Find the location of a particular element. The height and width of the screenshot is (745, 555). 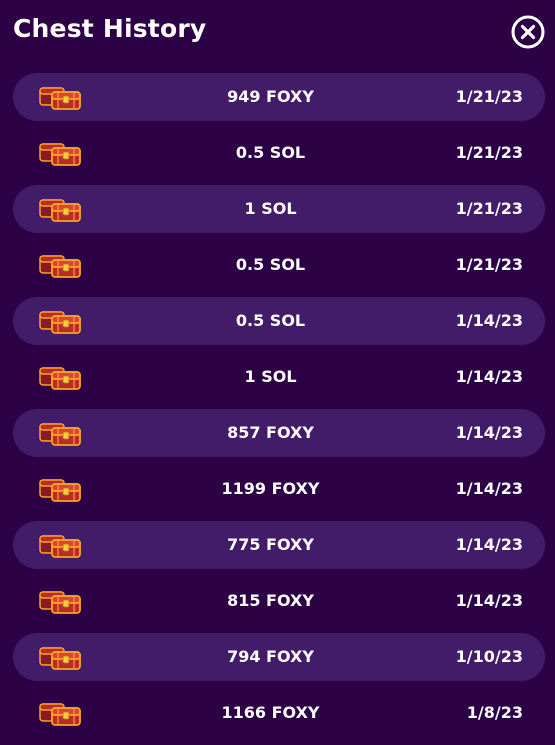

close-button is located at coordinates (528, 32).